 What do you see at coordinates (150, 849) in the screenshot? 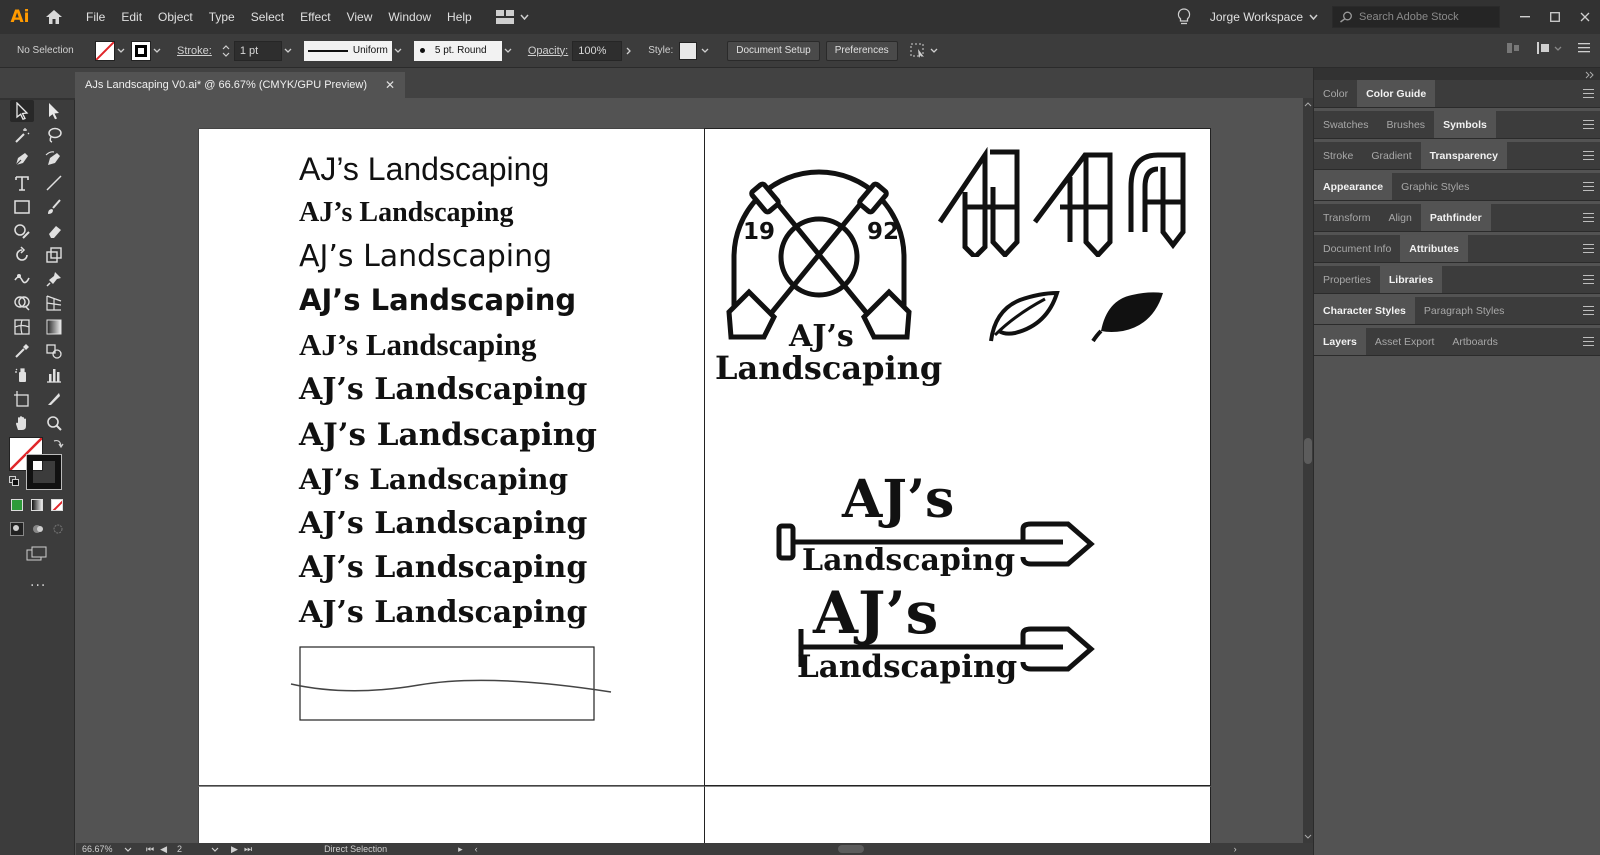
I see `first-artboard-icon: ⏮` at bounding box center [150, 849].